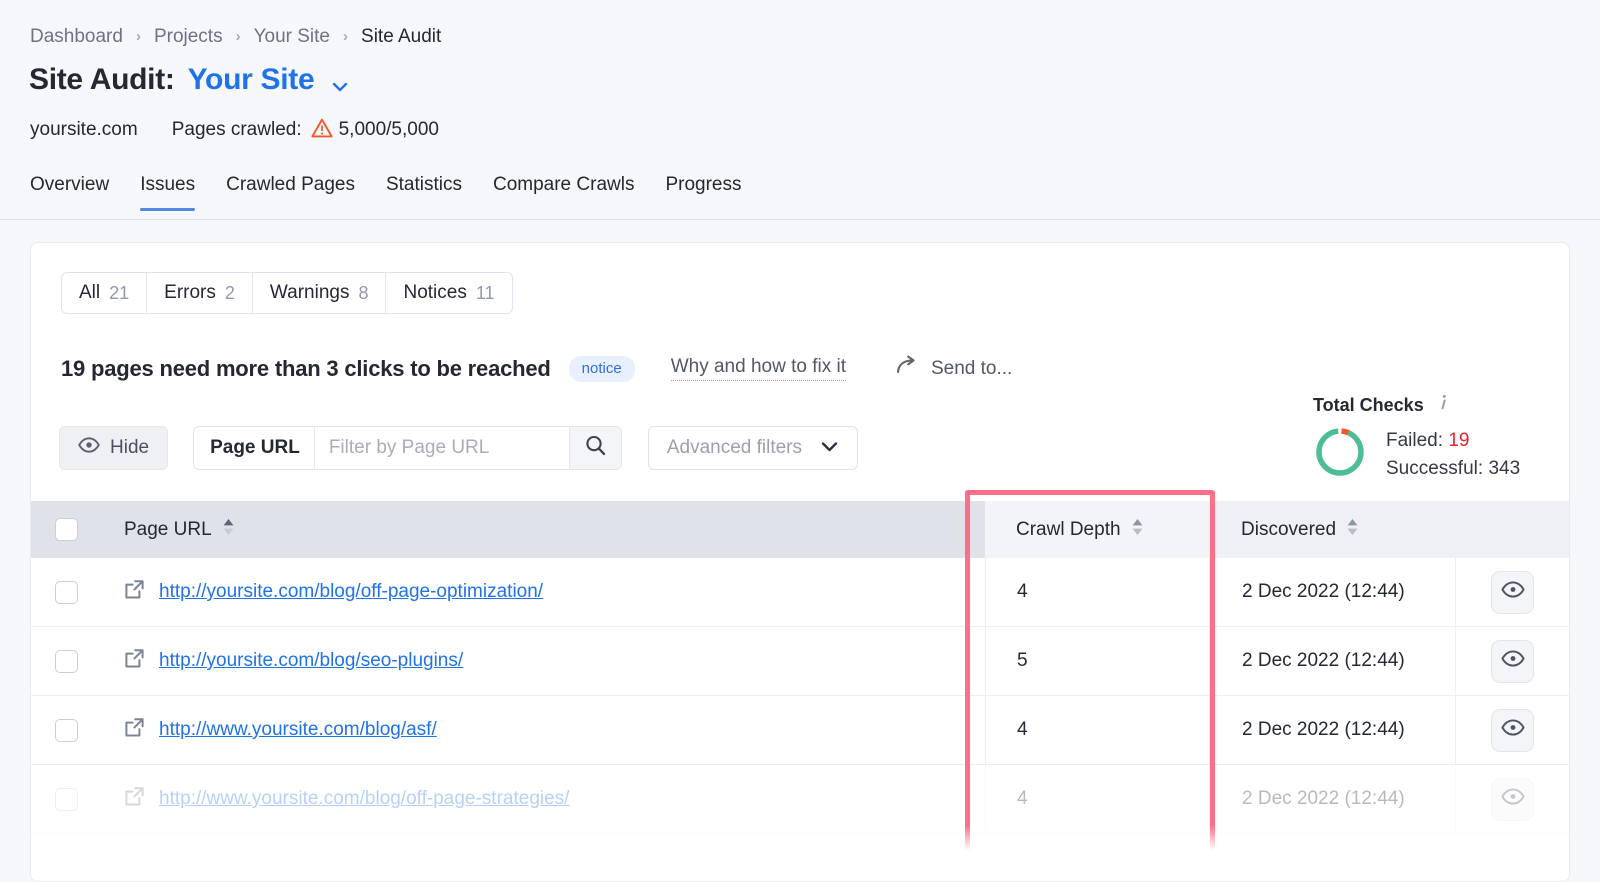 The width and height of the screenshot is (1600, 882). What do you see at coordinates (442, 448) in the screenshot?
I see `search-input` at bounding box center [442, 448].